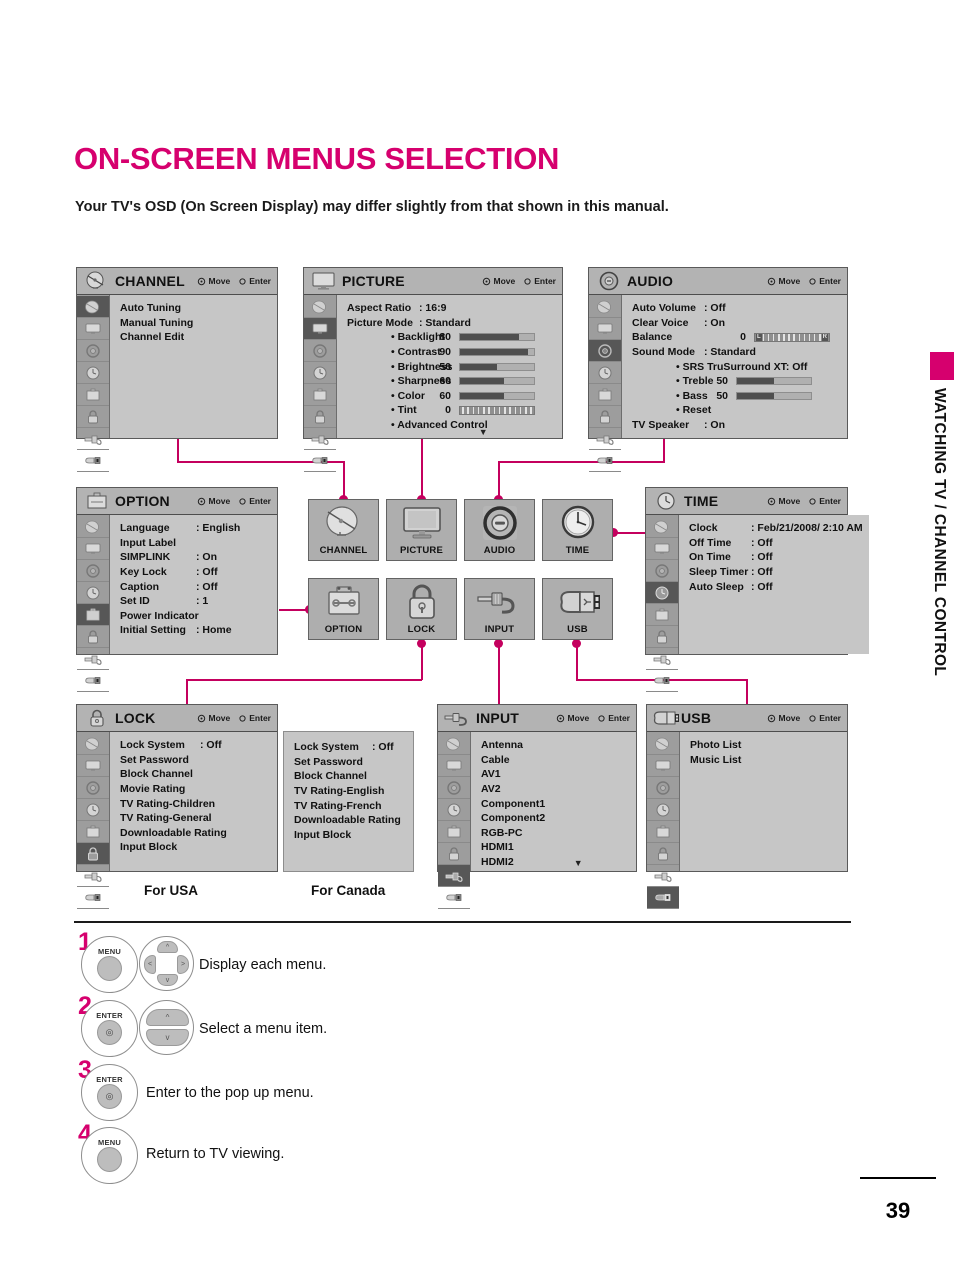 This screenshot has height=1272, width=954. I want to click on menu-row: Caption: Off, so click(195, 586).